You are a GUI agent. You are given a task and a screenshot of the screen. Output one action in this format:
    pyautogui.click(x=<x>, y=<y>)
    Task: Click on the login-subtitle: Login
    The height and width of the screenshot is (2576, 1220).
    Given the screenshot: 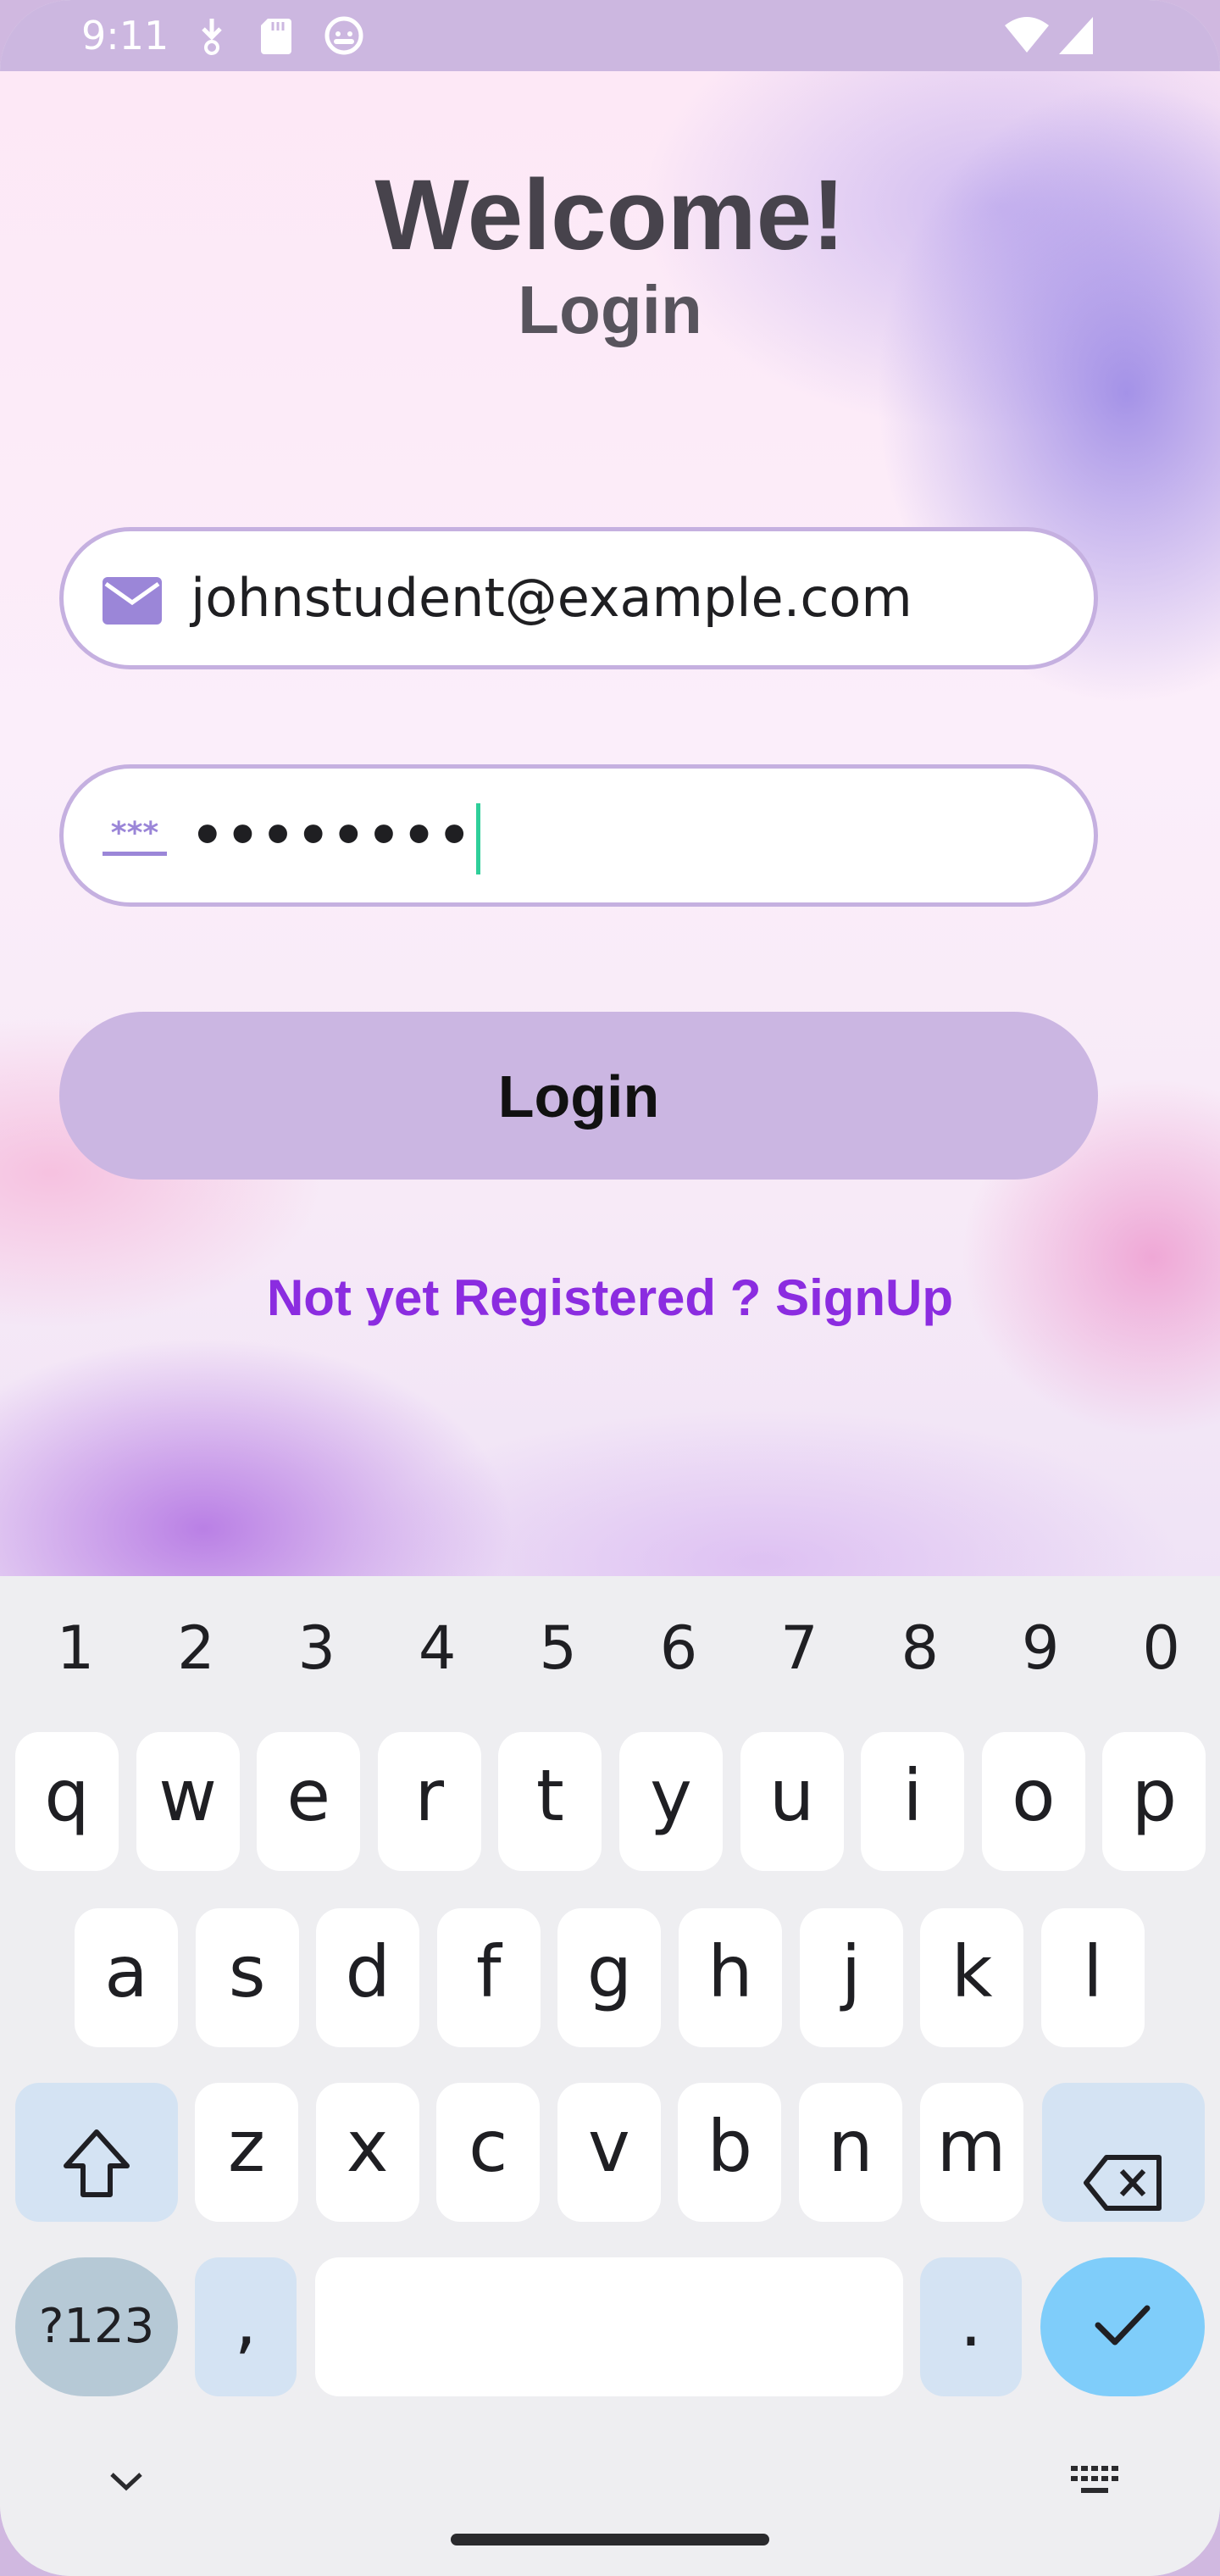 What is the action you would take?
    pyautogui.click(x=610, y=309)
    